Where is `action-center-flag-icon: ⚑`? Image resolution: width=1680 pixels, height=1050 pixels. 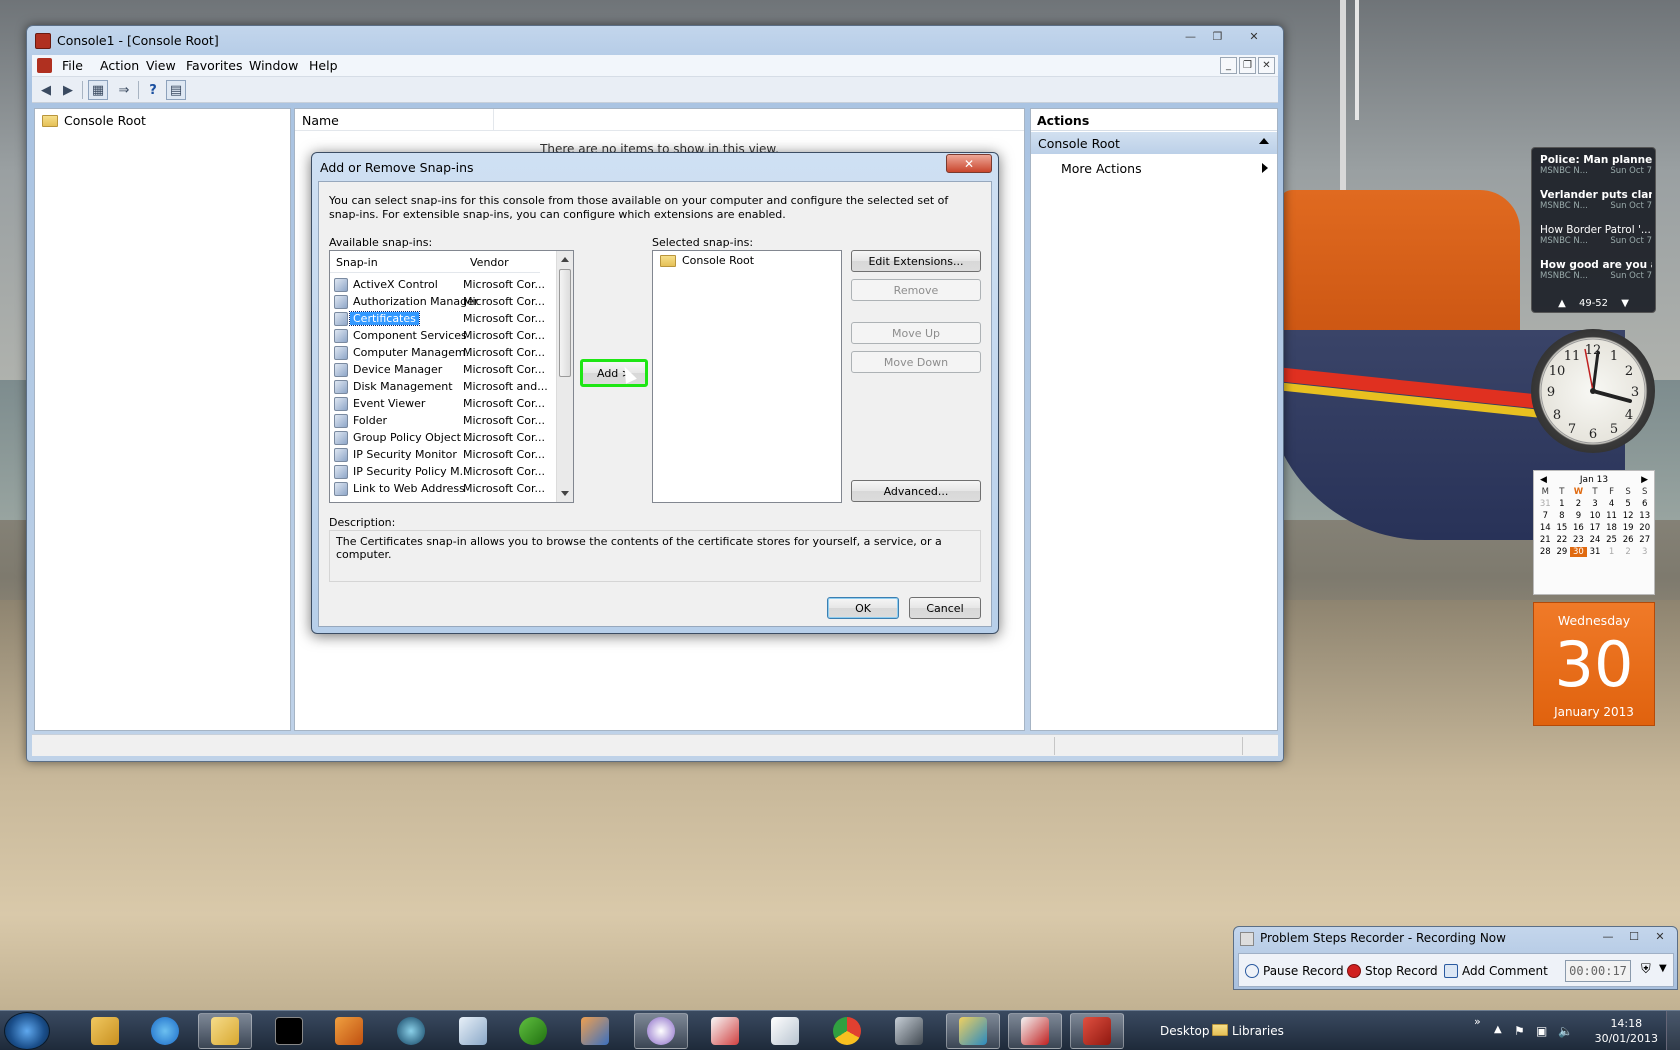 action-center-flag-icon: ⚑ is located at coordinates (1519, 1031).